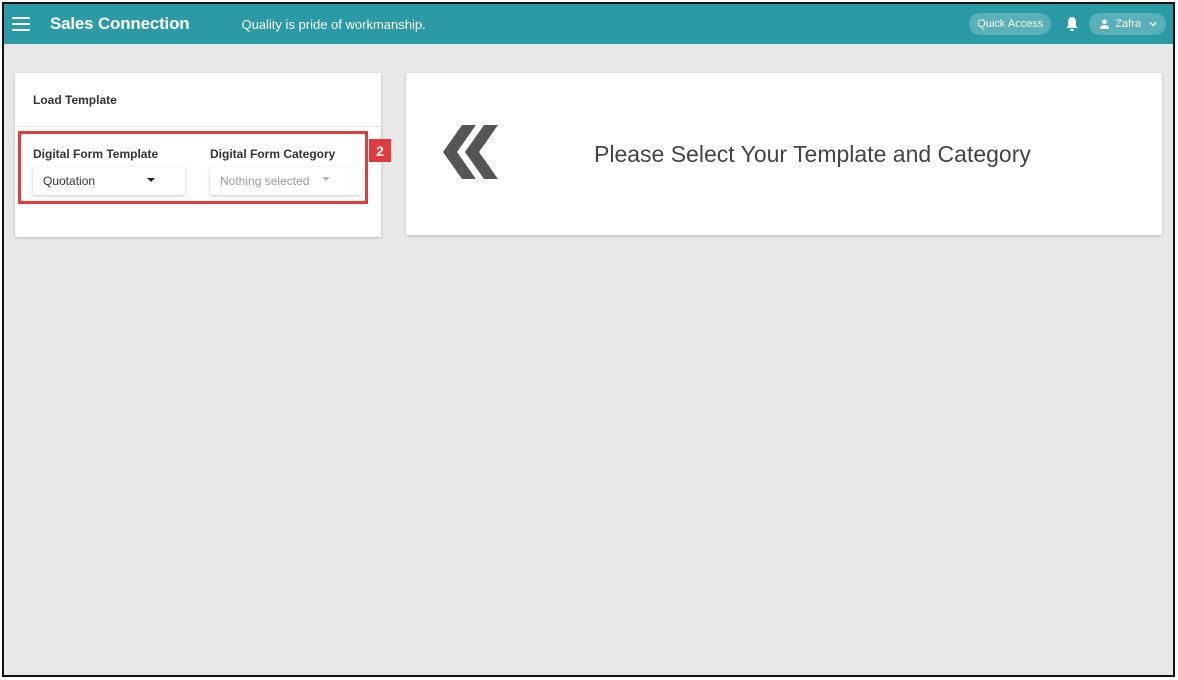 The height and width of the screenshot is (680, 1178). What do you see at coordinates (470, 152) in the screenshot?
I see `double-chevron-left-icon` at bounding box center [470, 152].